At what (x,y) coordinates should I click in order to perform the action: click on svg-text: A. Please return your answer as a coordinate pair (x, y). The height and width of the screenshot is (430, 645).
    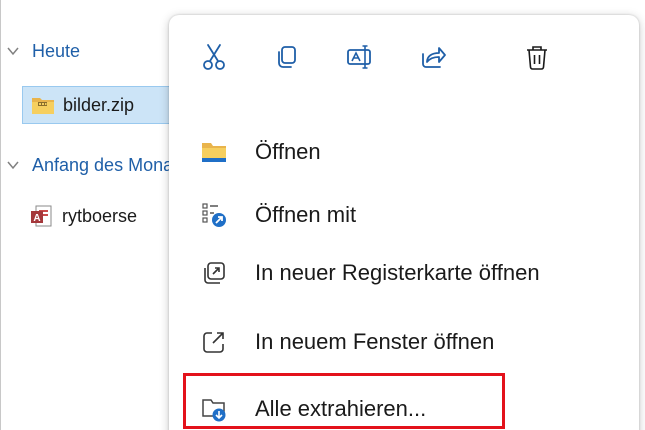
    Looking at the image, I should click on (36, 218).